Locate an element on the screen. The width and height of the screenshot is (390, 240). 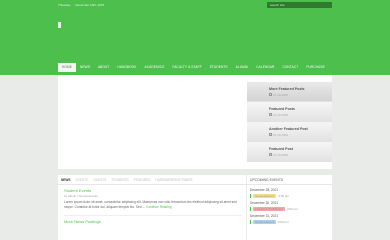
tab-events: Events is located at coordinates (82, 180).